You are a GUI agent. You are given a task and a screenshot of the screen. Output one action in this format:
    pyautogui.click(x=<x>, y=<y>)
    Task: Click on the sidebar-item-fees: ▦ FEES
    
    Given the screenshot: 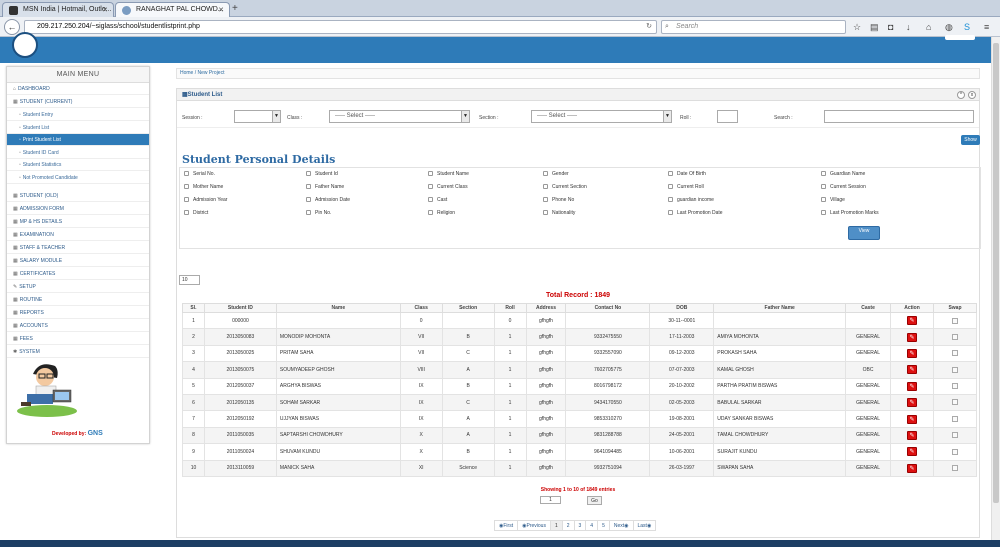 What is the action you would take?
    pyautogui.click(x=78, y=339)
    